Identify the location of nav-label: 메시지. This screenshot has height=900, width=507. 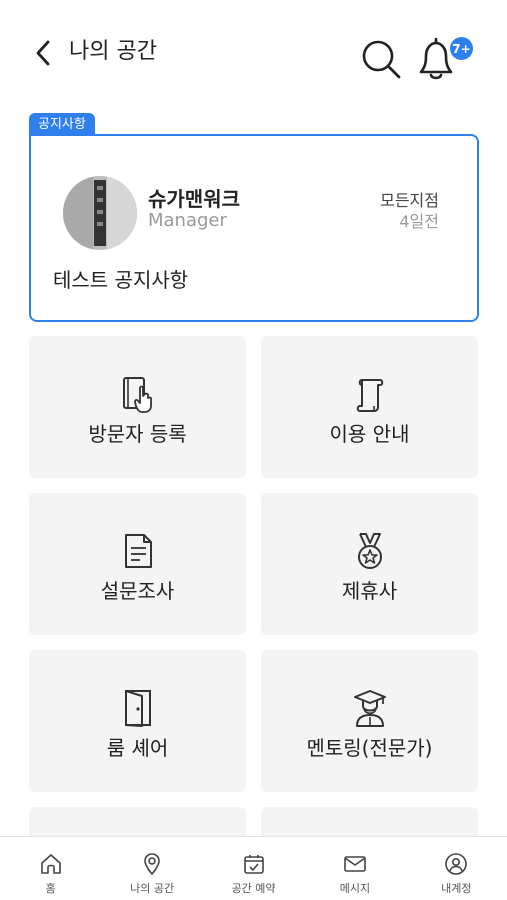
(355, 888).